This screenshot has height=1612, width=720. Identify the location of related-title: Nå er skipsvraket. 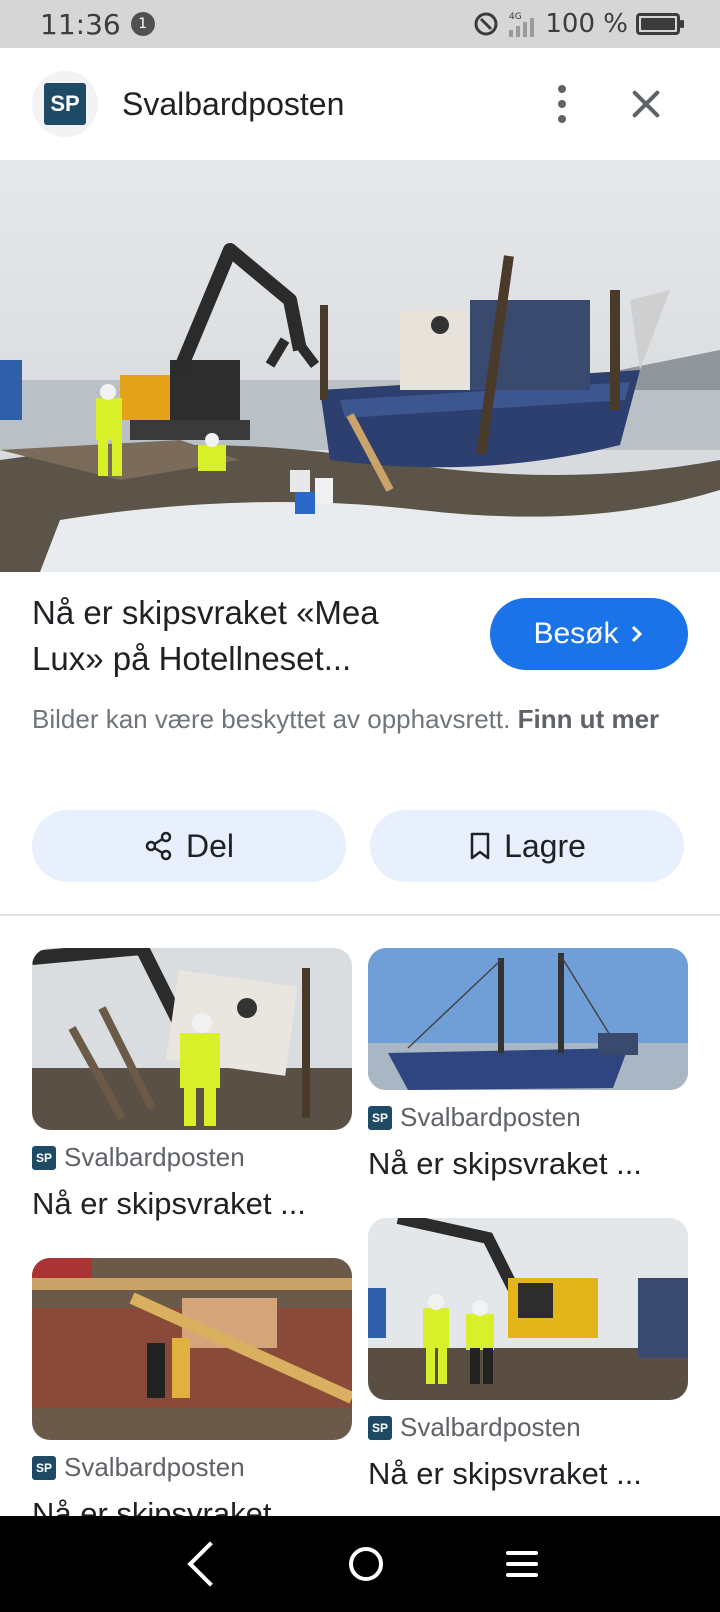
(151, 1506).